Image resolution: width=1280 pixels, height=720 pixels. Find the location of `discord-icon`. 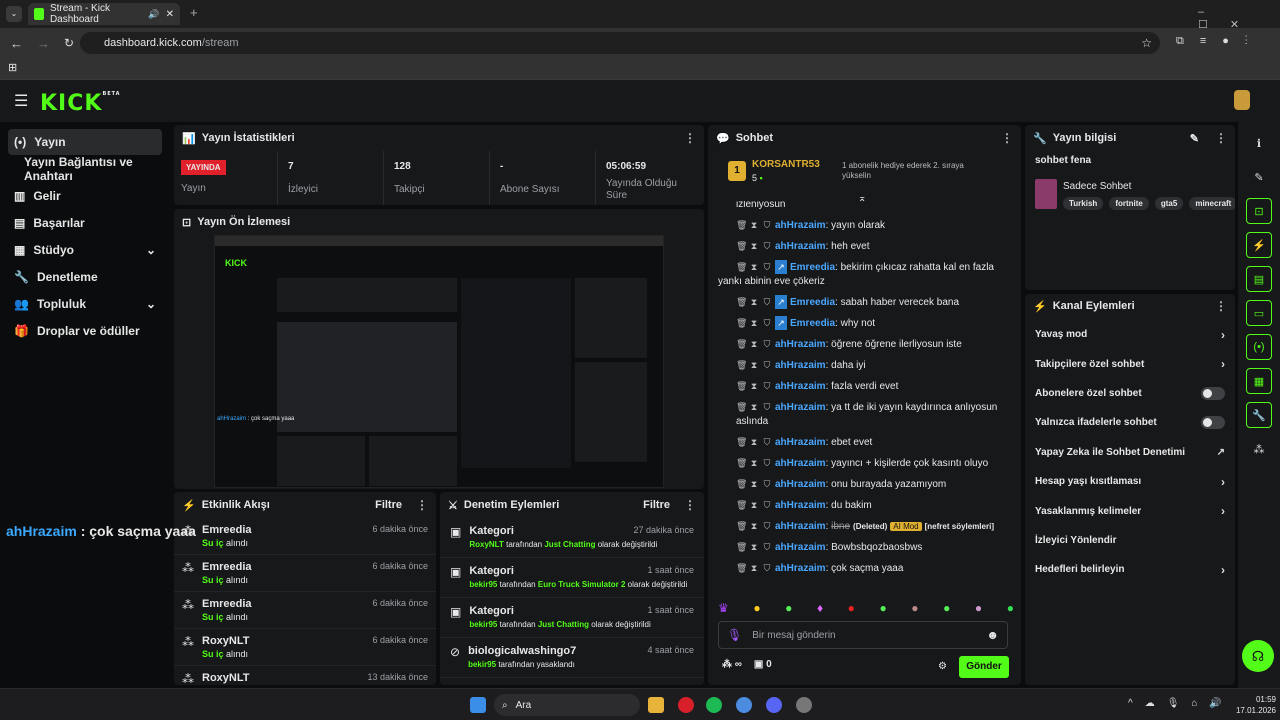

discord-icon is located at coordinates (774, 705).